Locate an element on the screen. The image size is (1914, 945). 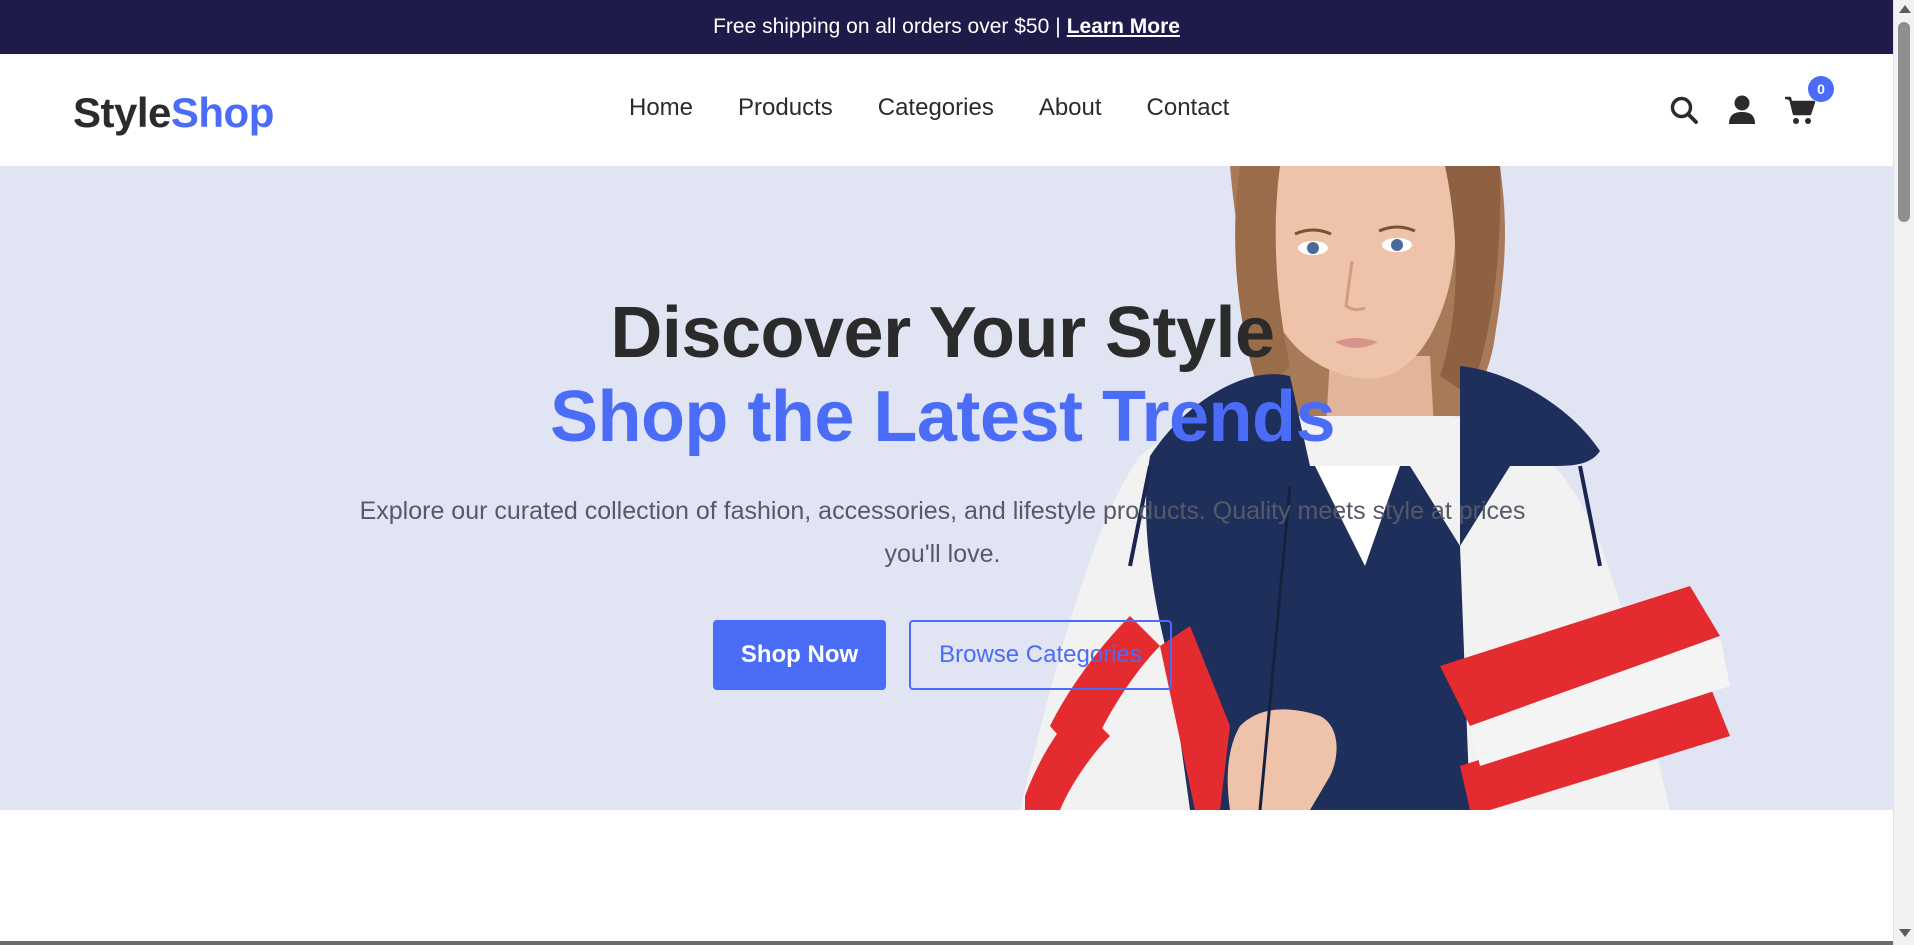
logo: StyleShop is located at coordinates (173, 113).